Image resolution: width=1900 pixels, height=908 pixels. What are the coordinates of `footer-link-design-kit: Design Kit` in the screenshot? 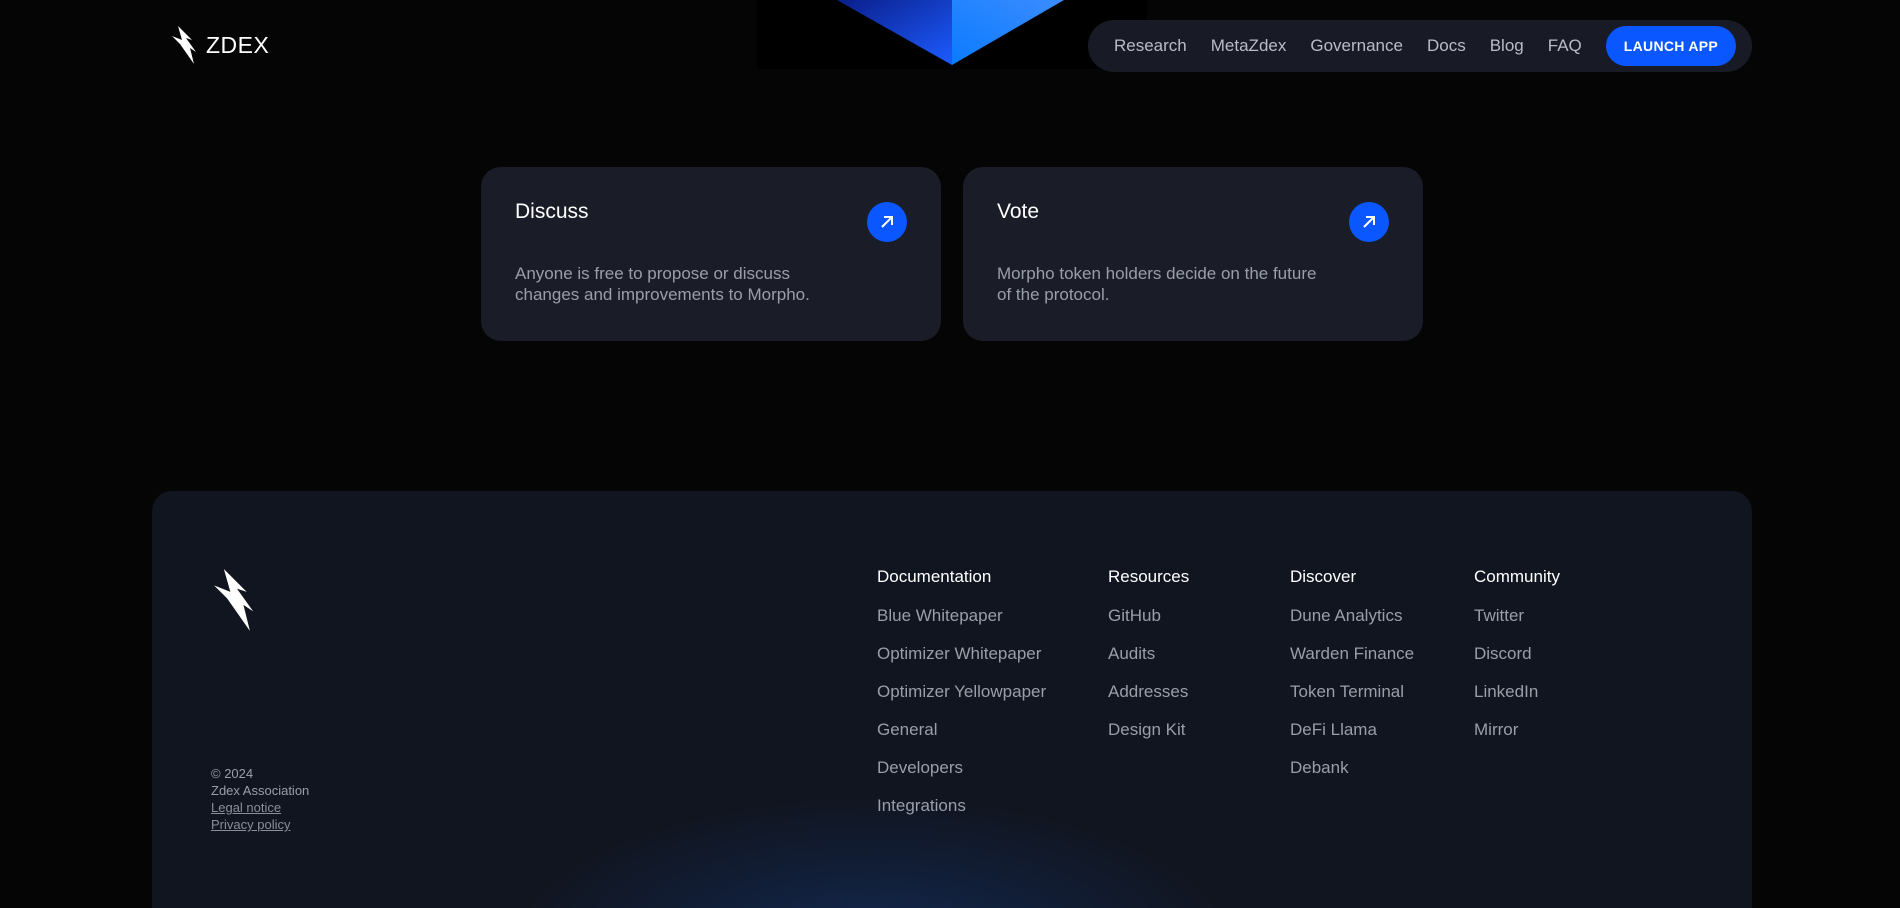 It's located at (1148, 730).